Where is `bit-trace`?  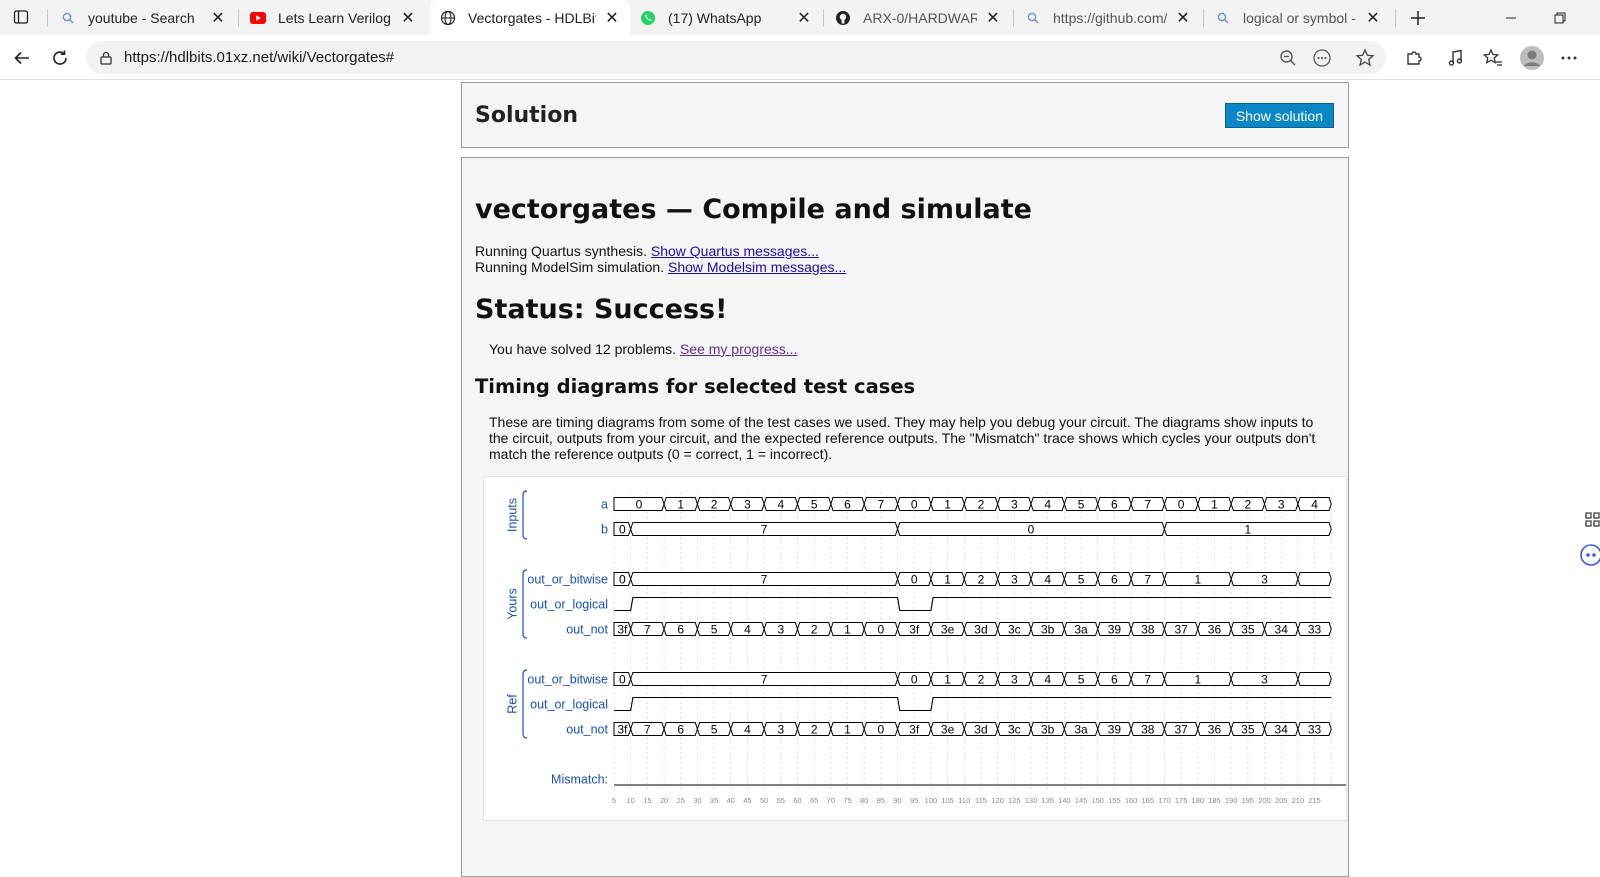
bit-trace is located at coordinates (973, 704).